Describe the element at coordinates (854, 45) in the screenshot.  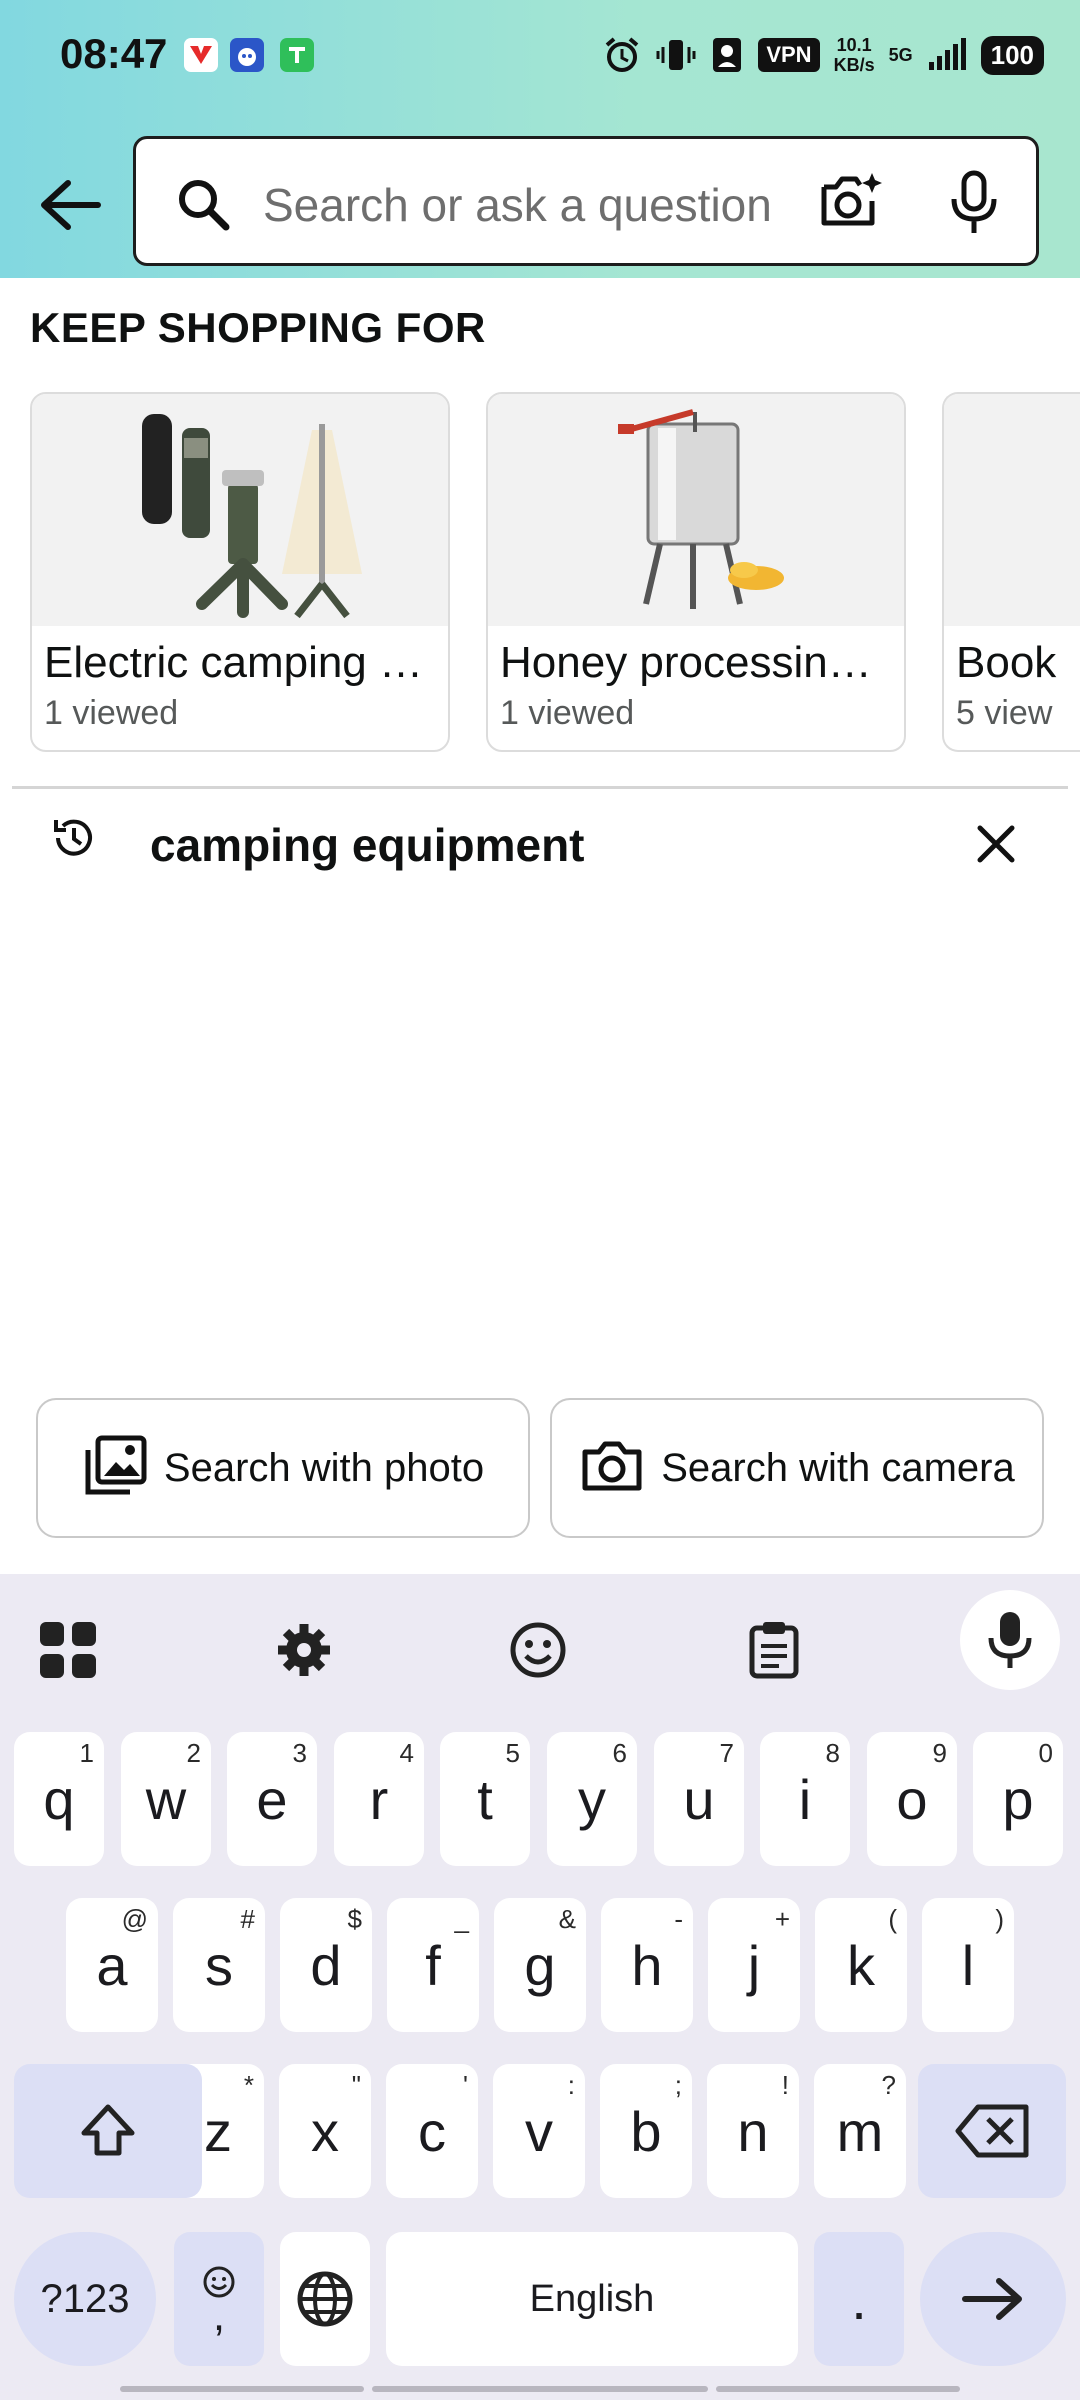
I see `speed-value: 10.1` at that location.